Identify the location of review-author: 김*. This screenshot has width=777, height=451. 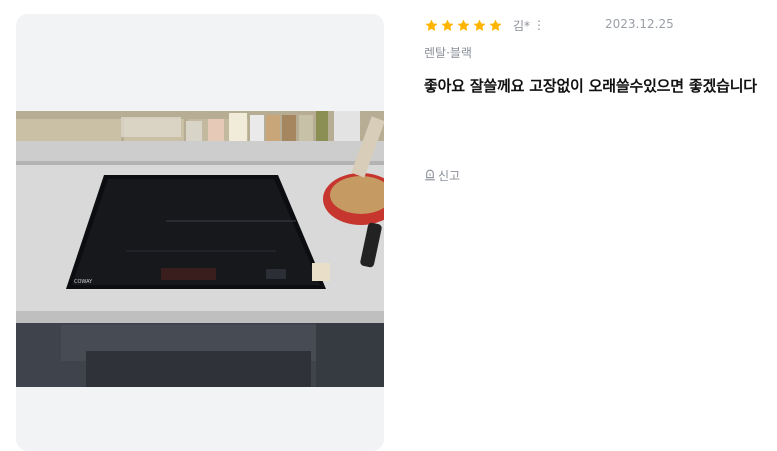
(522, 25).